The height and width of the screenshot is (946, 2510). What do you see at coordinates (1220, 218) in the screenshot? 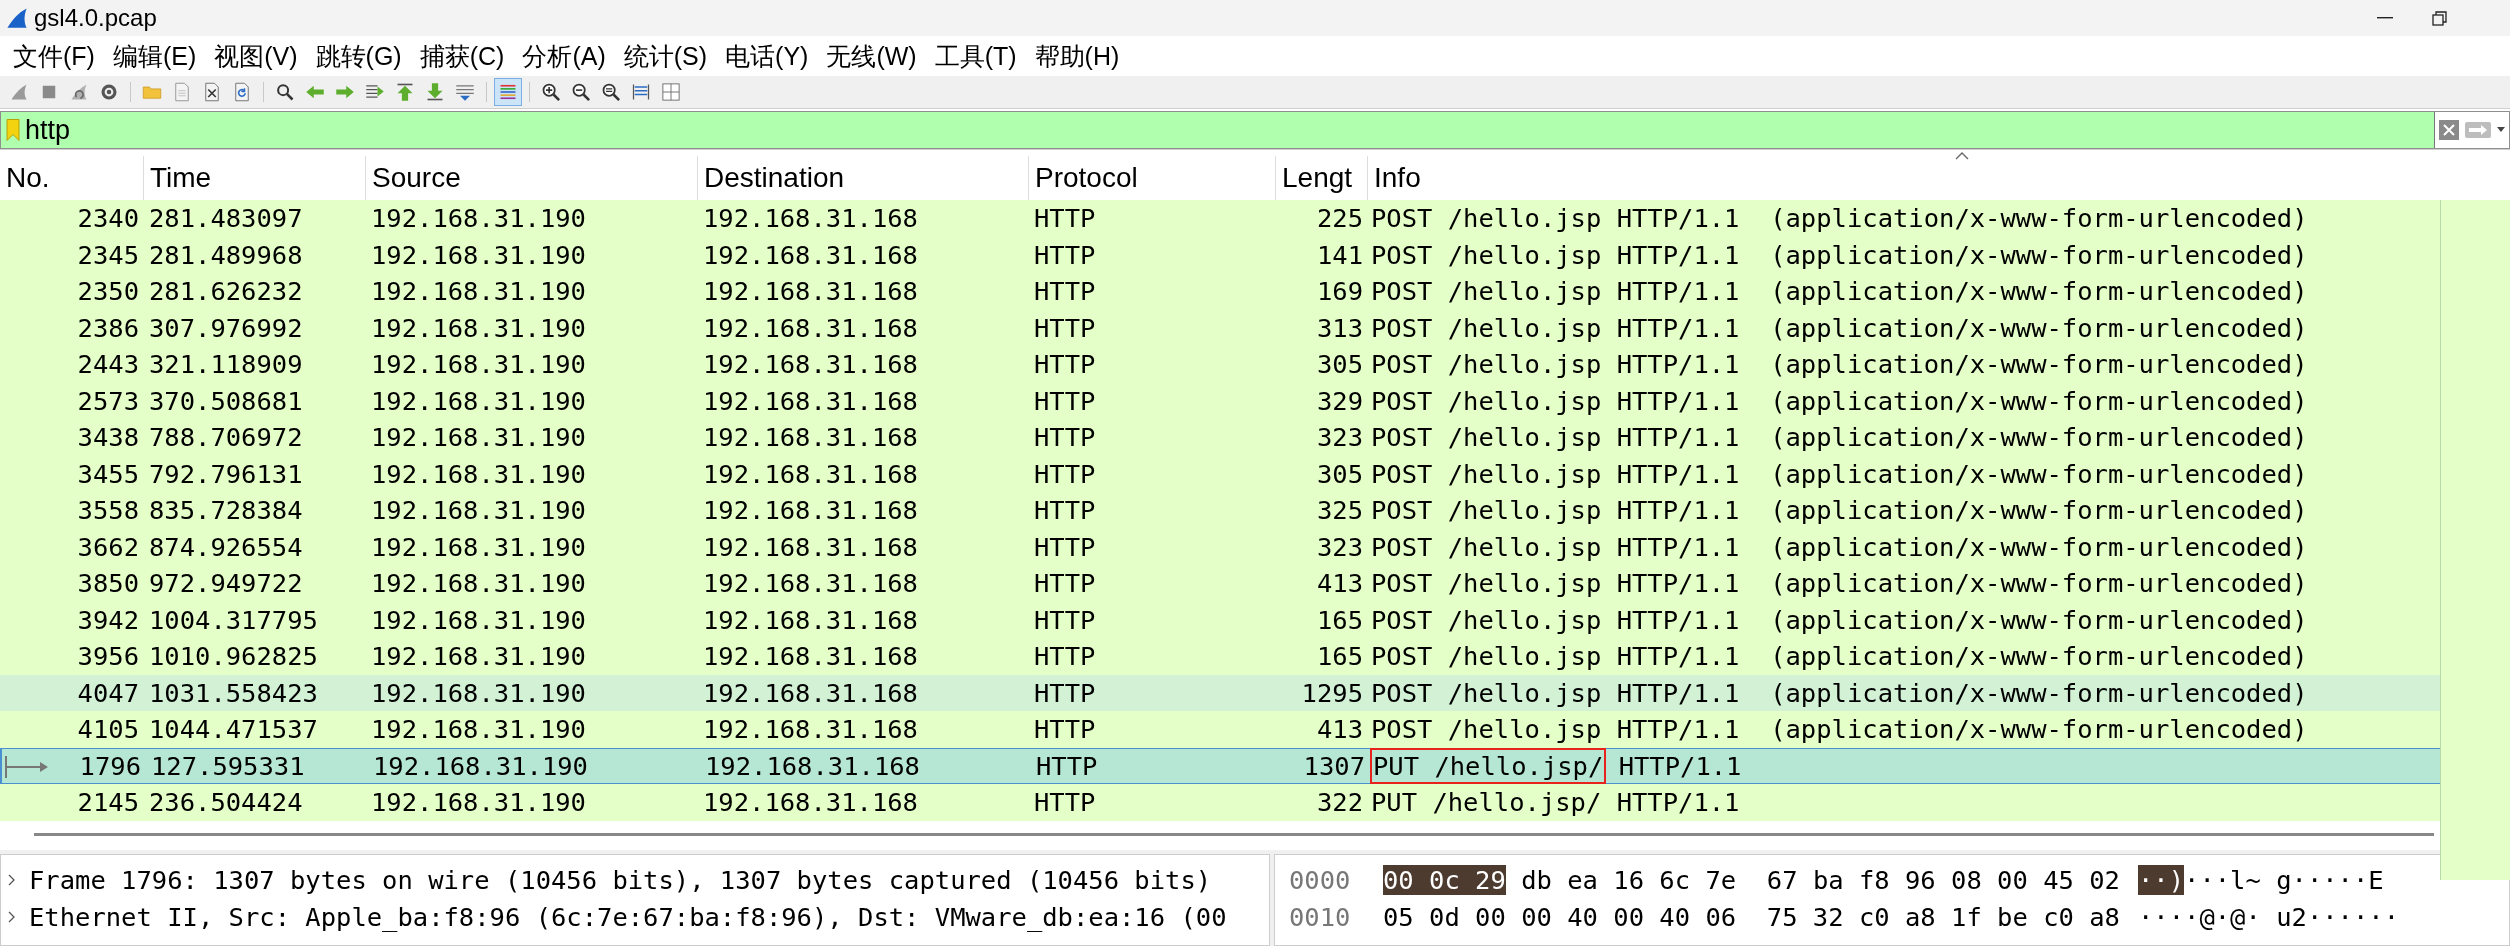
I see `packet-row: 2340 281.483097 192.168.31.190 192.168.31.168 HTTP 225 POST /hello.jsp HTTP/1.1 (application/x-www-form-urlencoded)` at bounding box center [1220, 218].